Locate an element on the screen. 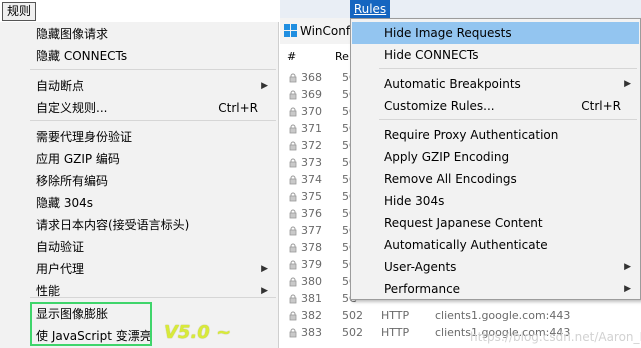 The image size is (641, 348). en-menu-item: Automatically Authenticate is located at coordinates (495, 245).